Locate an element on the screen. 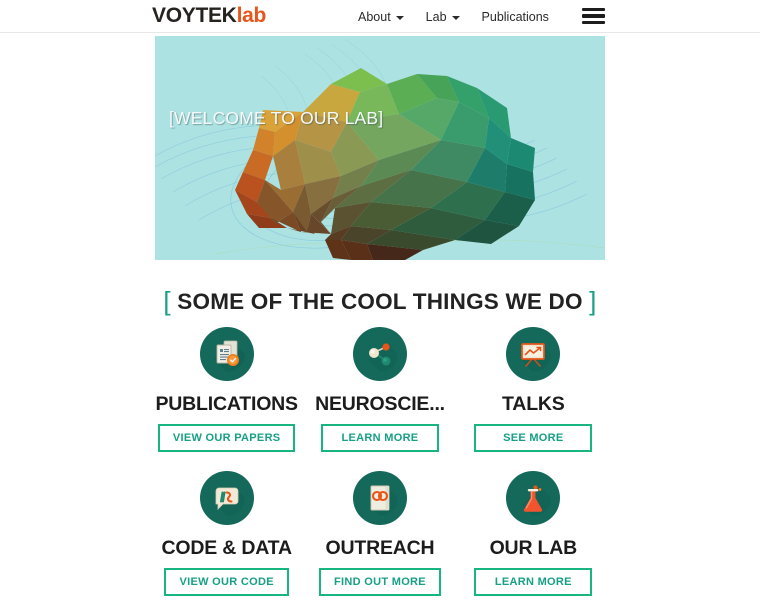 The height and width of the screenshot is (600, 760). card-title: TALKS is located at coordinates (533, 404).